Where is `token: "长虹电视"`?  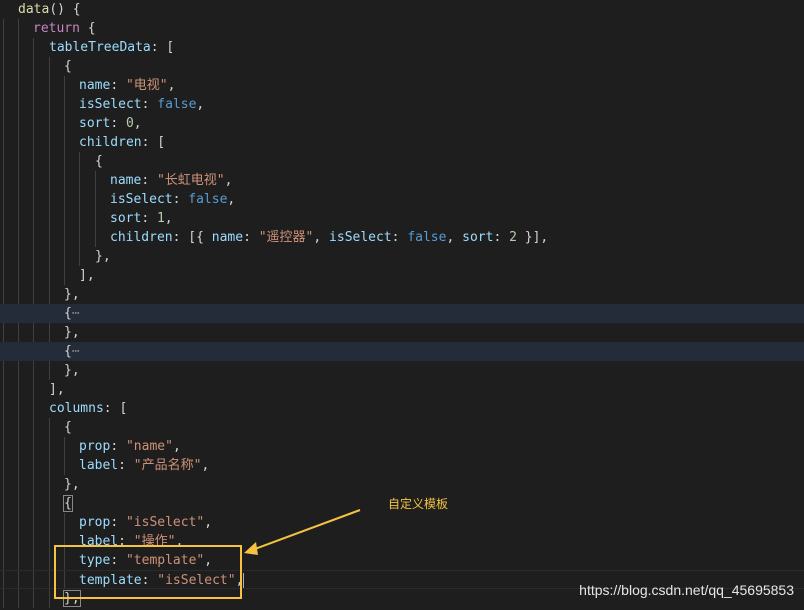 token: "长虹电视" is located at coordinates (190, 180).